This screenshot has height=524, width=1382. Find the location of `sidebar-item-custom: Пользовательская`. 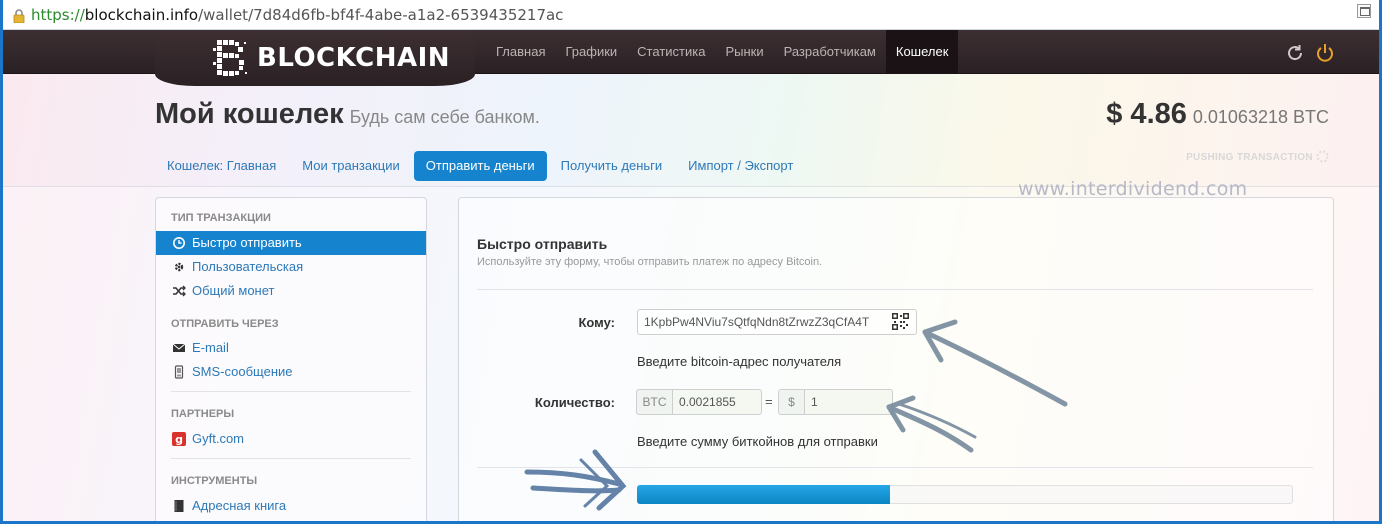

sidebar-item-custom: Пользовательская is located at coordinates (291, 267).